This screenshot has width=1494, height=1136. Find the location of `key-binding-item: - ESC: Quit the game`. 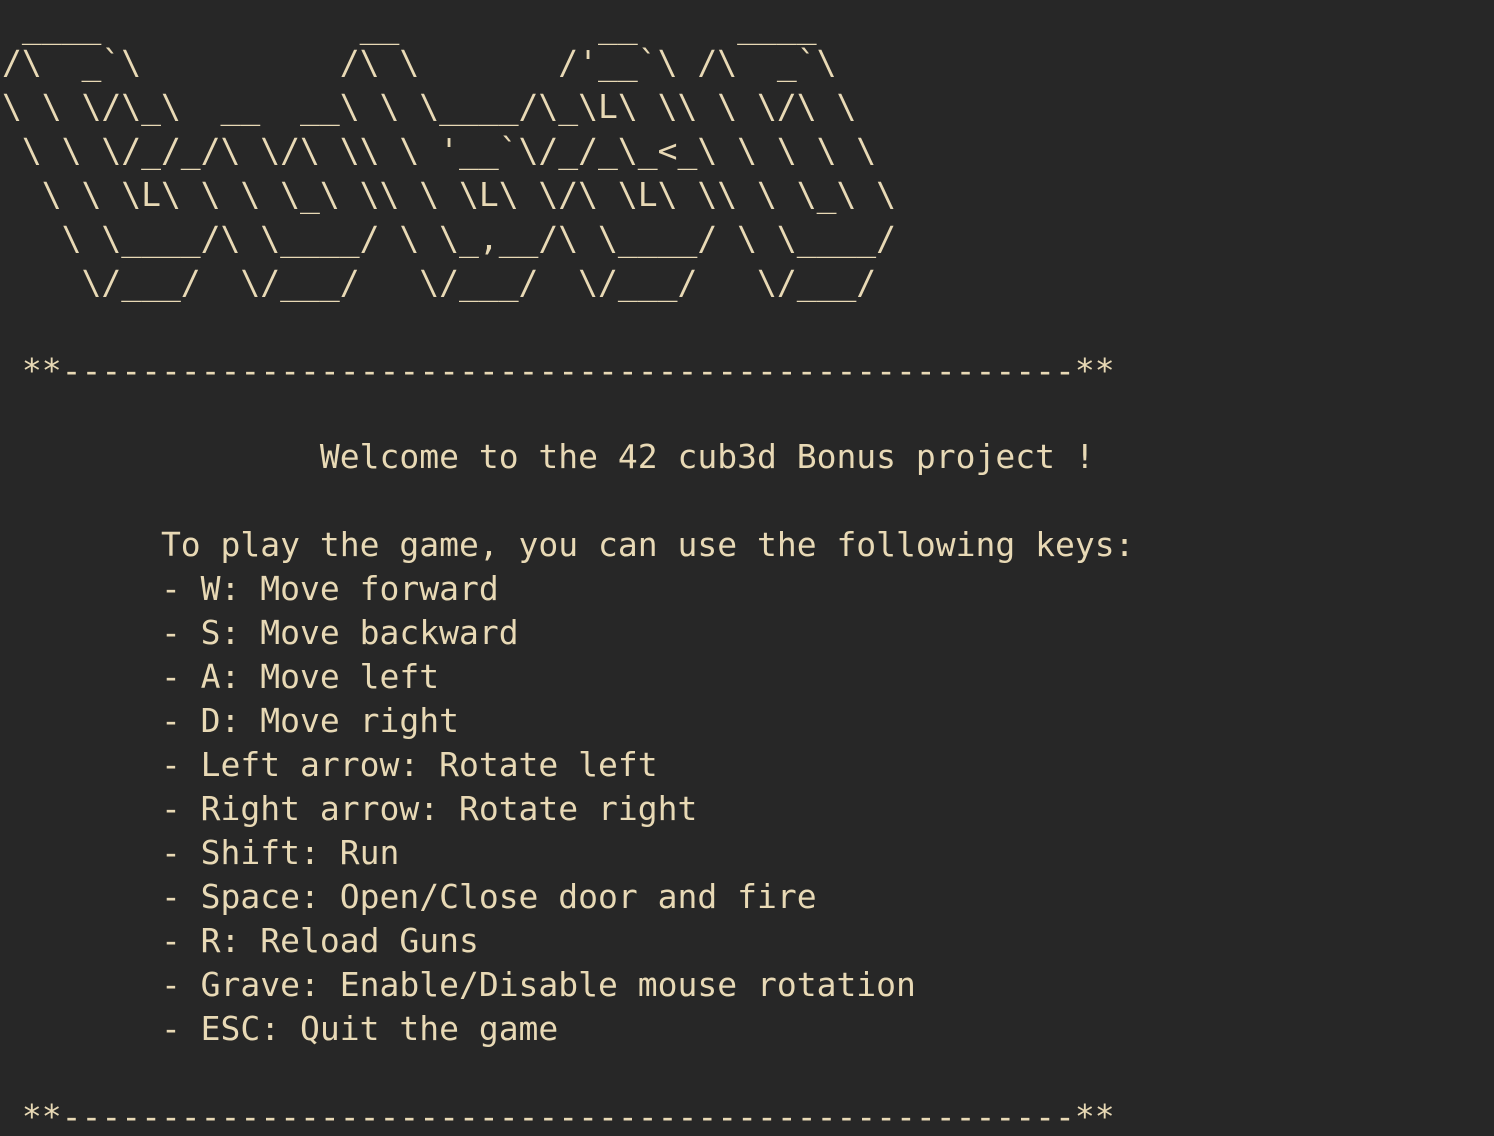

key-binding-item: - ESC: Quit the game is located at coordinates (280, 1028).